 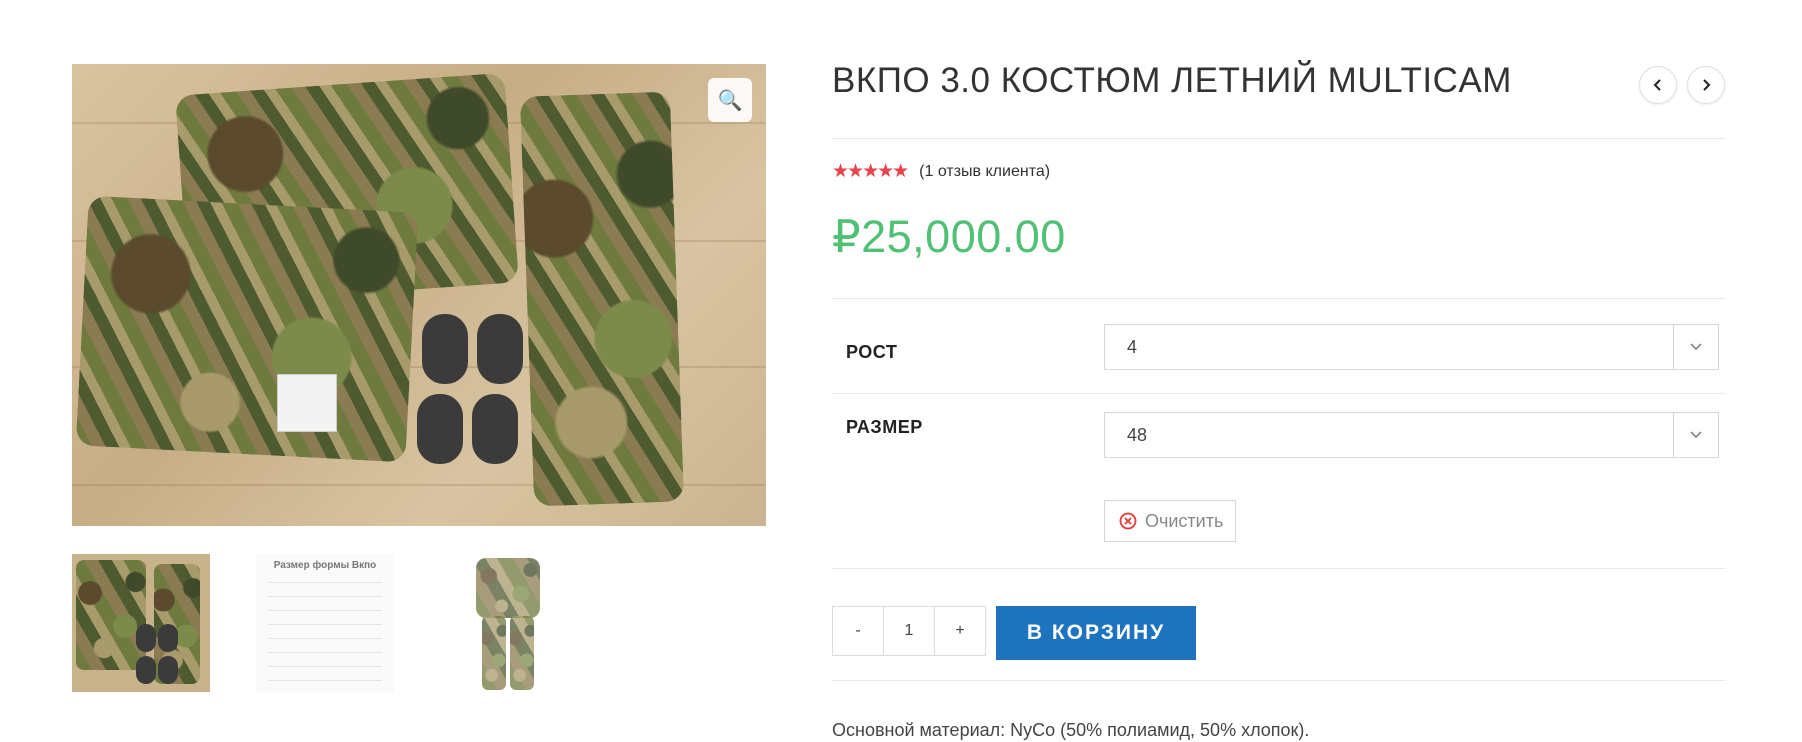 I want to click on gallery-thumbnails: Размер формы Вкпо, so click(x=325, y=623).